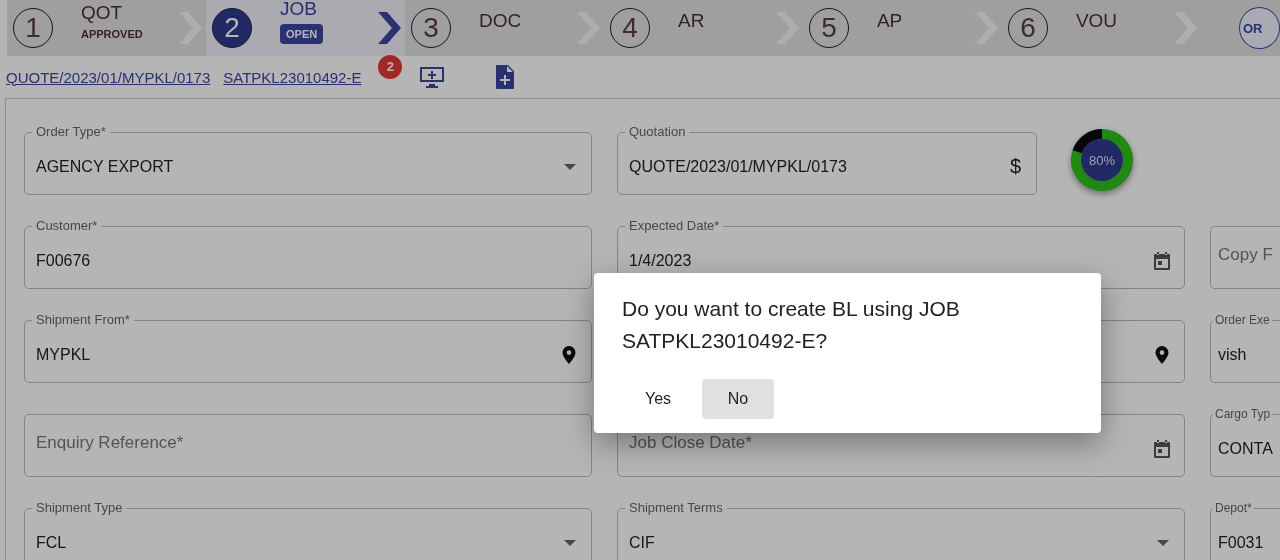 The image size is (1280, 560). I want to click on field-label: Quotation, so click(657, 132).